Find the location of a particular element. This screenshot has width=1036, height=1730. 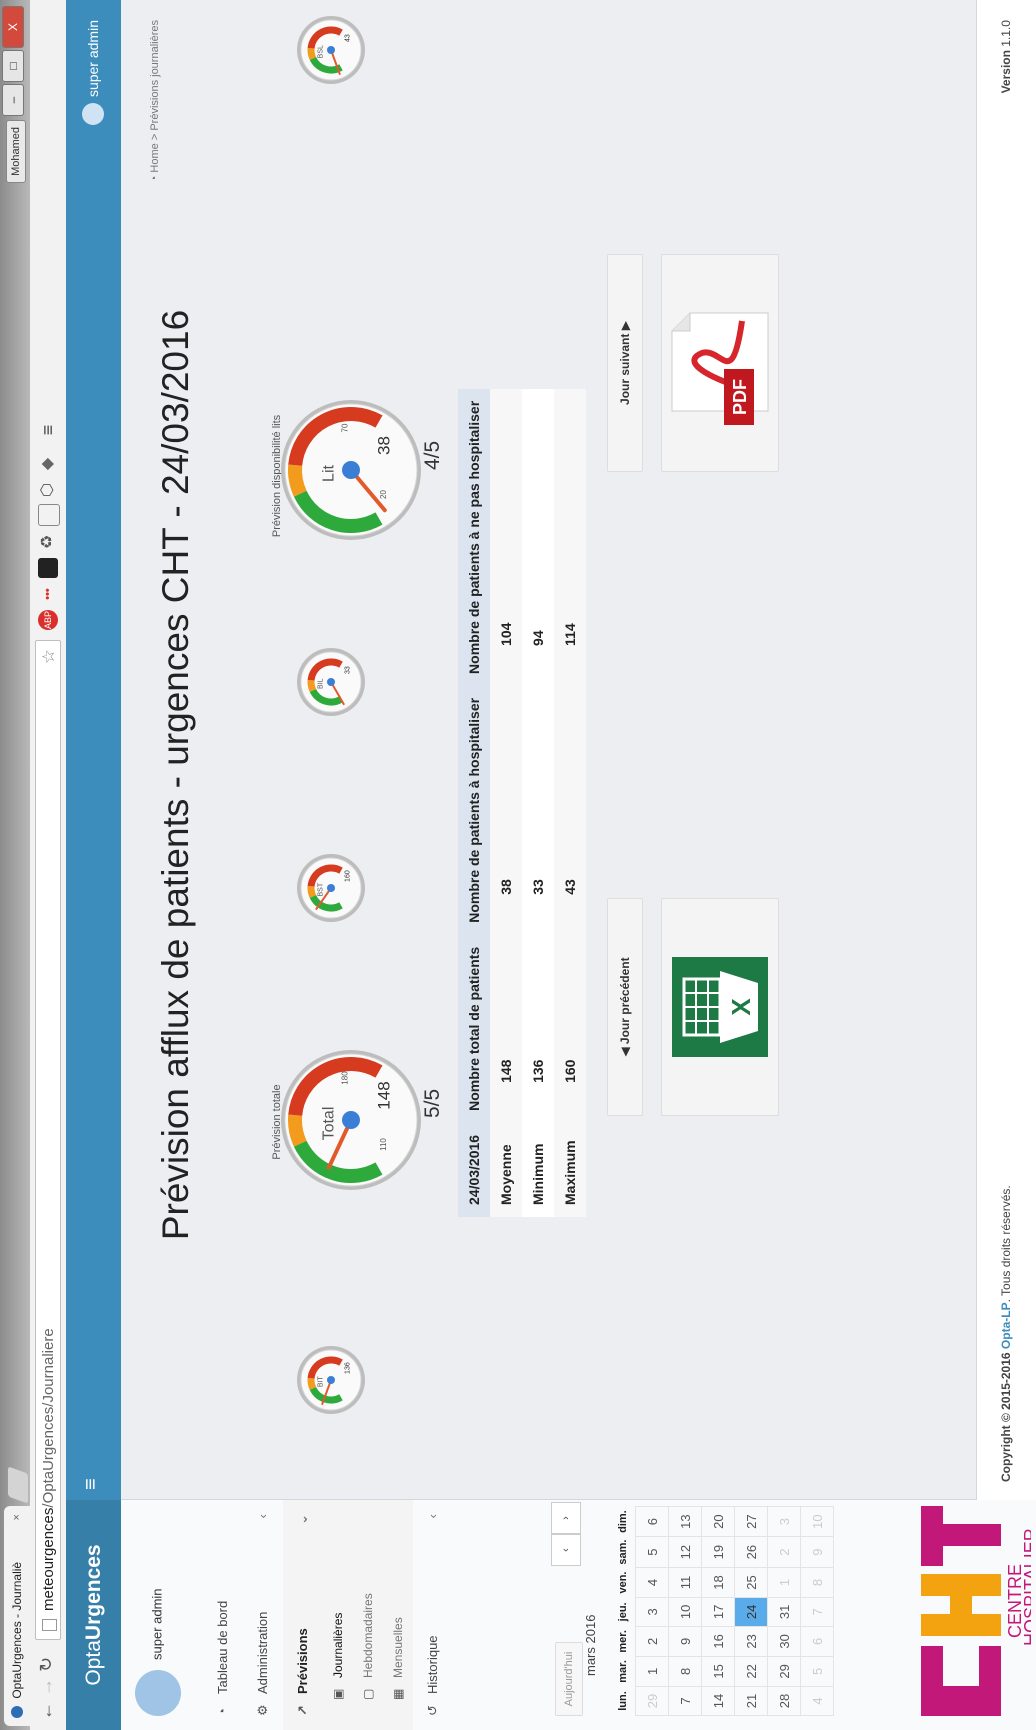

recycle-icon: ♻ is located at coordinates (48, 542).